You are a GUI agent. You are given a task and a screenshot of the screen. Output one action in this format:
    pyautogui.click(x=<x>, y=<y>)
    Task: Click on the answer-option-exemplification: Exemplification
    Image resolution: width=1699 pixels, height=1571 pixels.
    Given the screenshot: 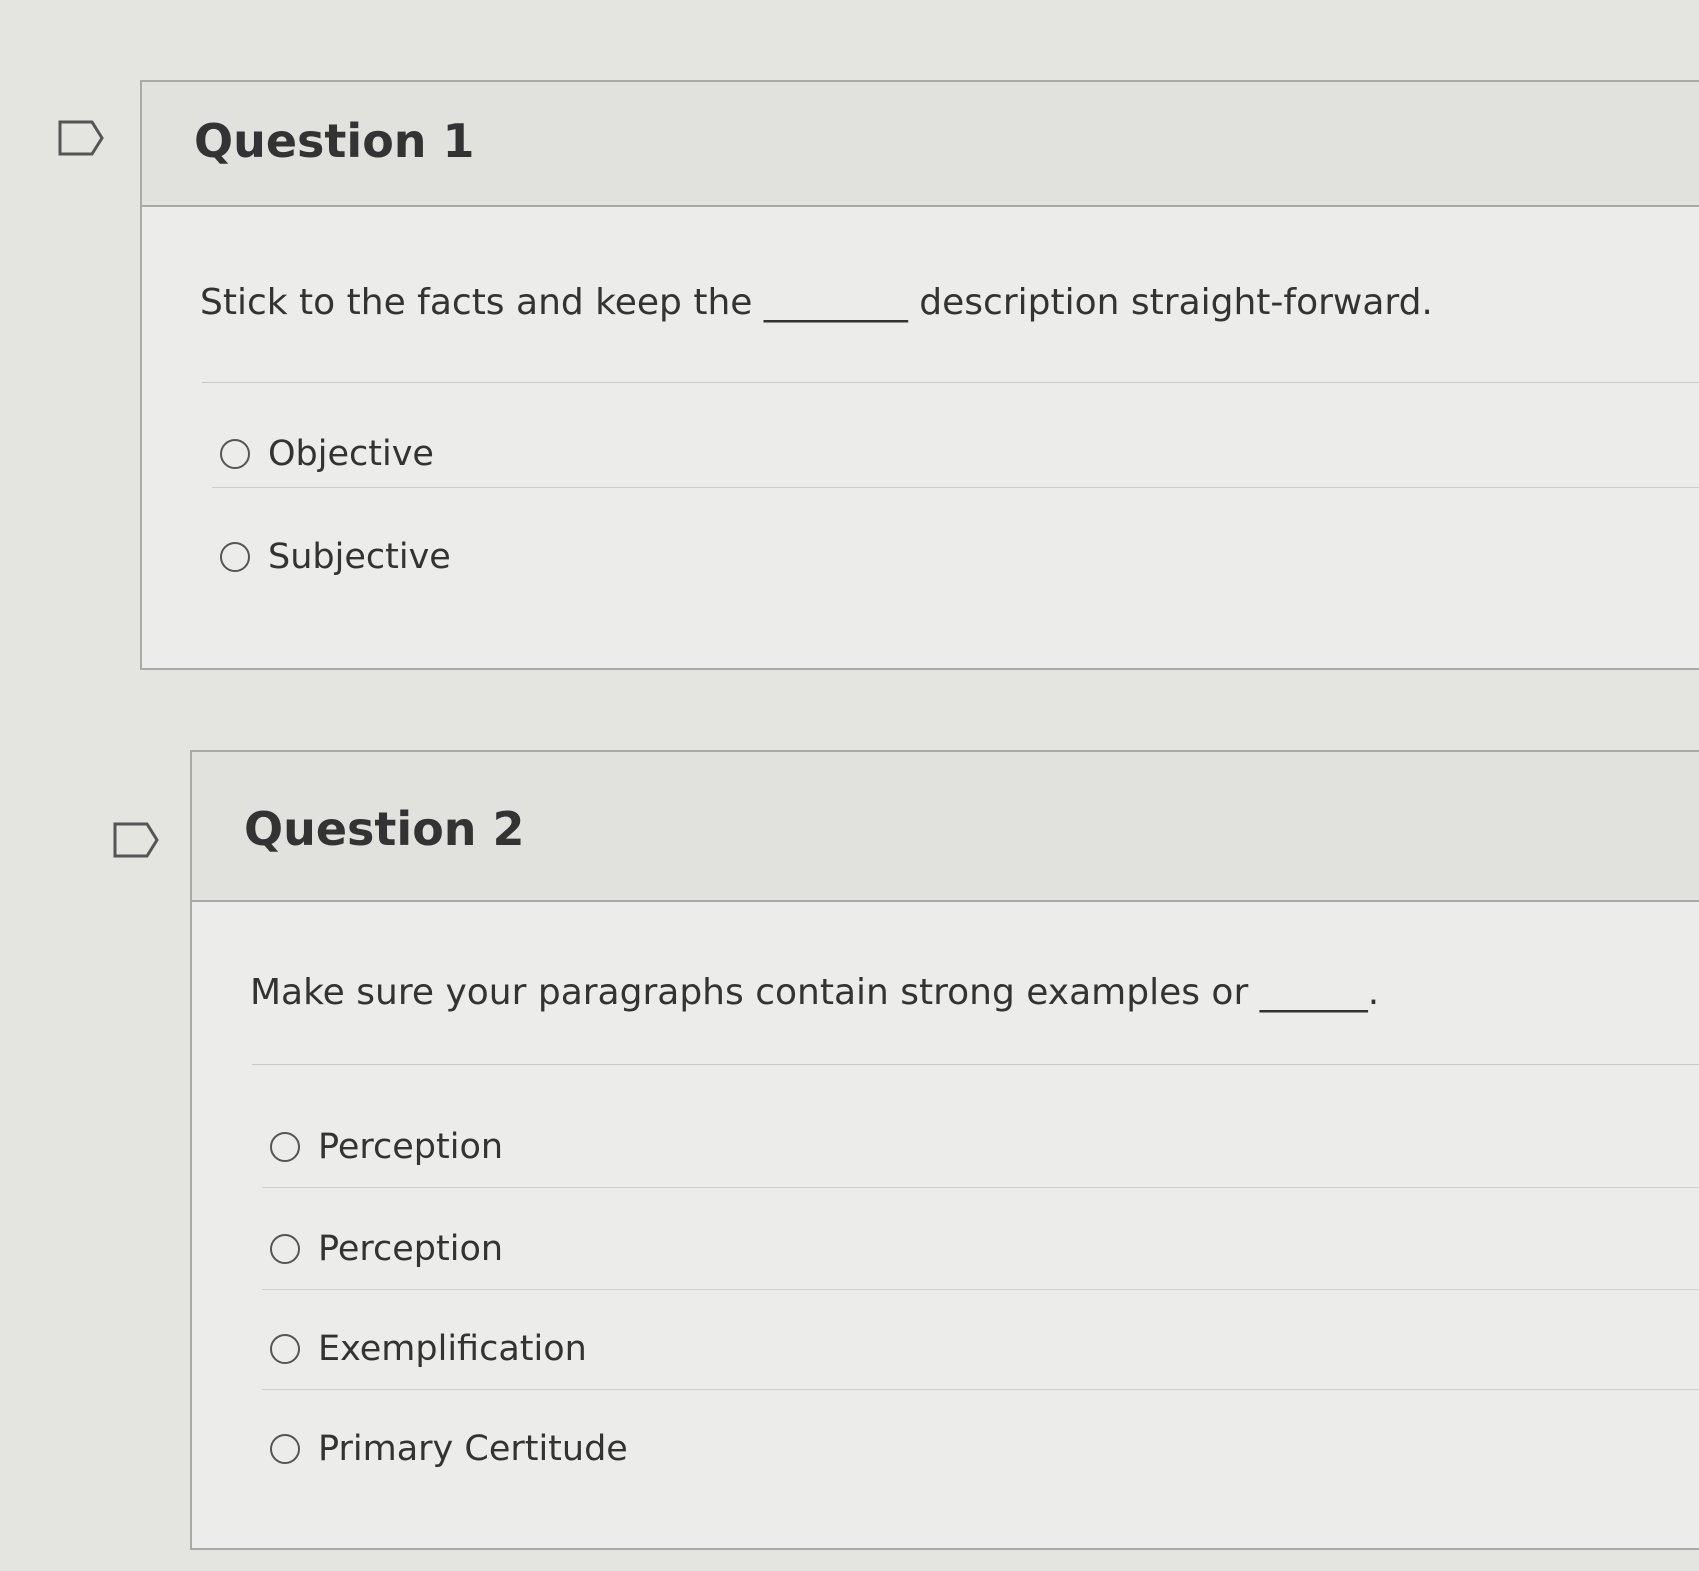 What is the action you would take?
    pyautogui.click(x=428, y=1349)
    